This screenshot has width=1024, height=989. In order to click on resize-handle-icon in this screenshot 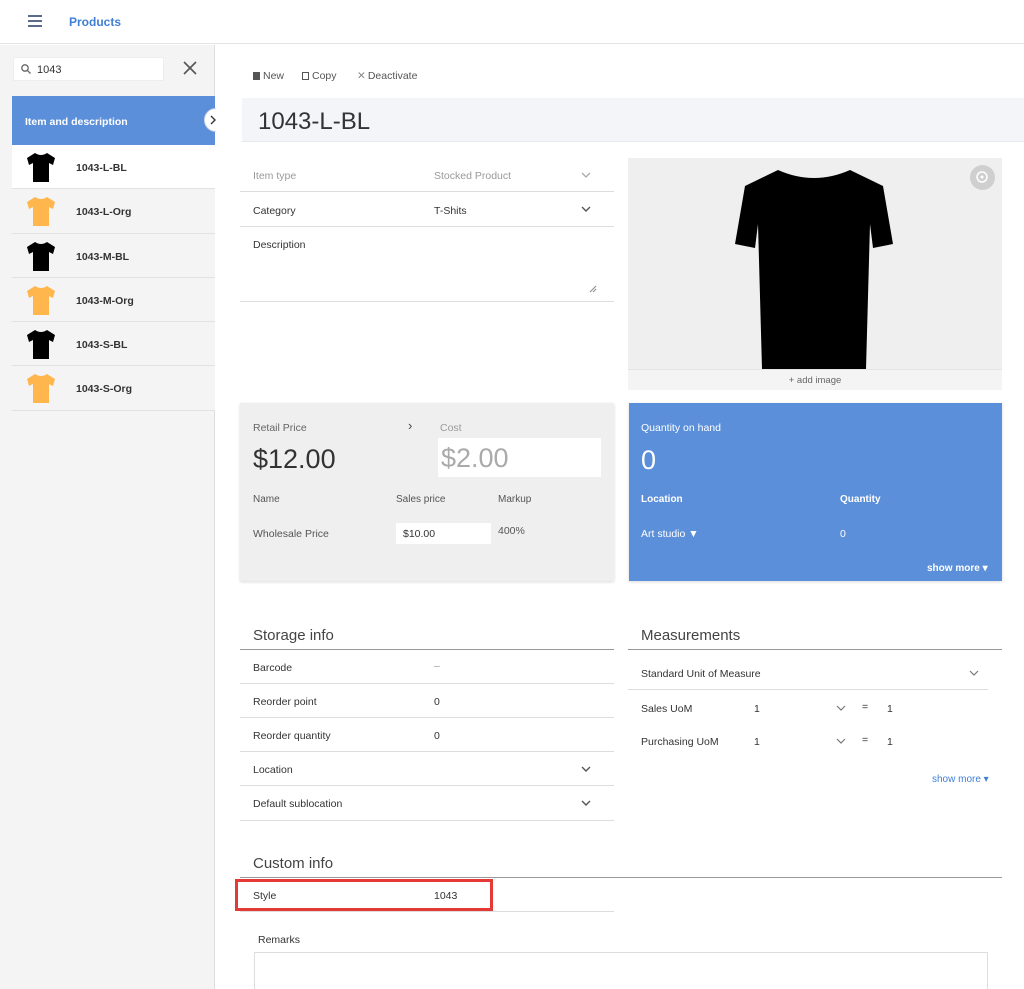, I will do `click(593, 289)`.